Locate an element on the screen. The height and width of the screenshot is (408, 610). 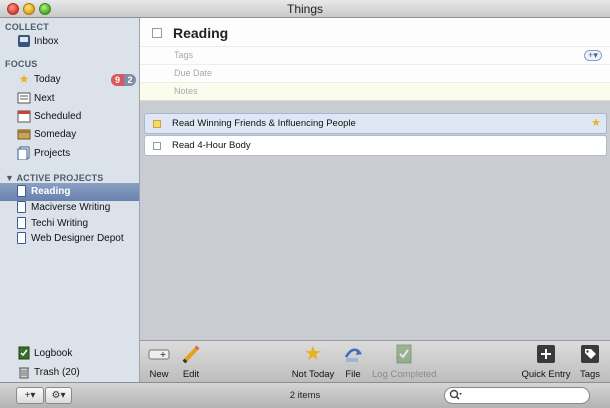
project-complete-checkbox is located at coordinates (157, 33).